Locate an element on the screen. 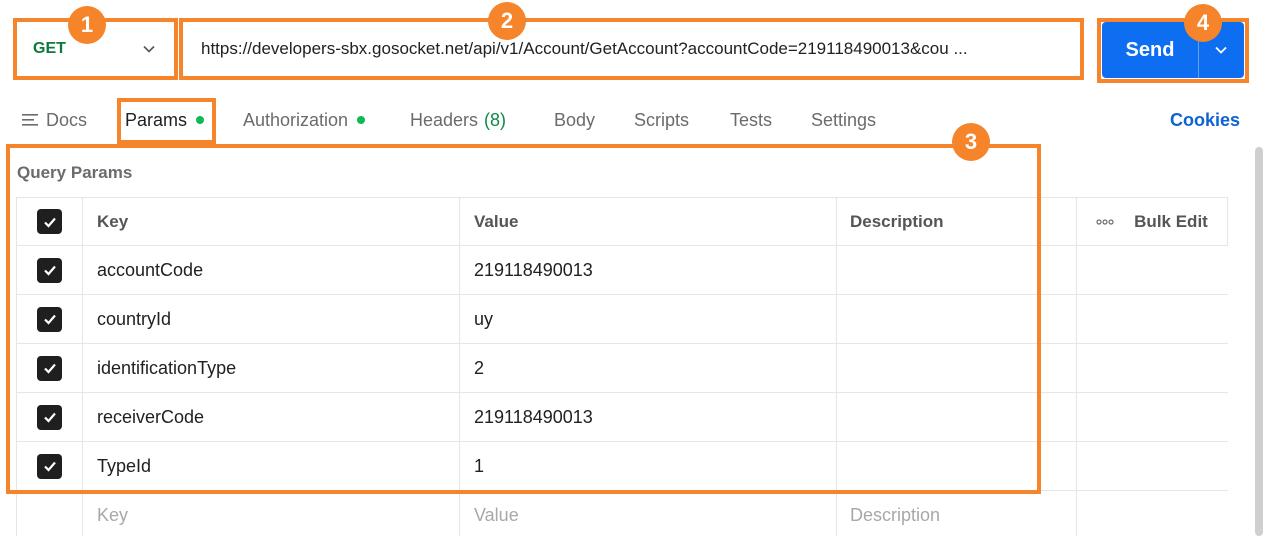 This screenshot has height=536, width=1263. highlight-send is located at coordinates (1173, 50).